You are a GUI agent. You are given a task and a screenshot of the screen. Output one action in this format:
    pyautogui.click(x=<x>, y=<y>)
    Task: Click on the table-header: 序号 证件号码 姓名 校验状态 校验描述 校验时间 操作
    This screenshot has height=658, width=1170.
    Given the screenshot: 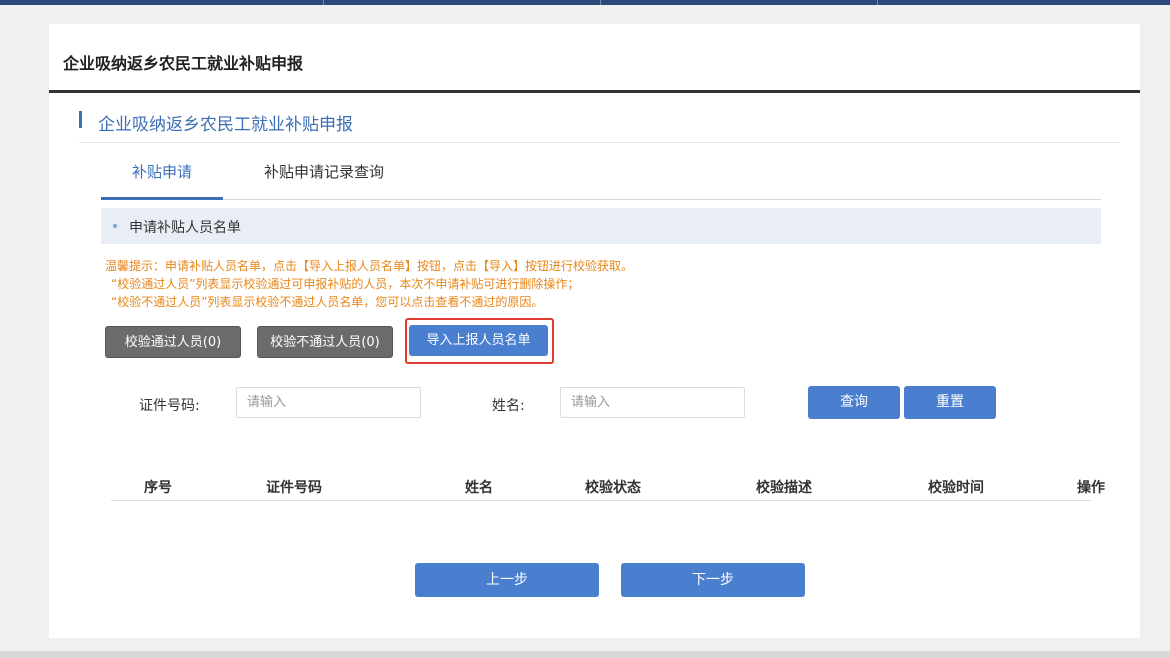 What is the action you would take?
    pyautogui.click(x=608, y=485)
    